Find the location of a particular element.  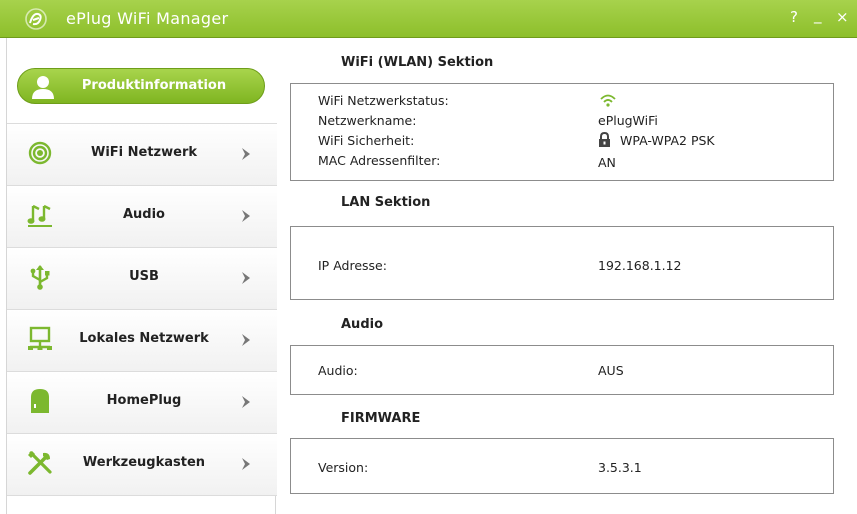

sidebar-item-label: USB is located at coordinates (144, 276).